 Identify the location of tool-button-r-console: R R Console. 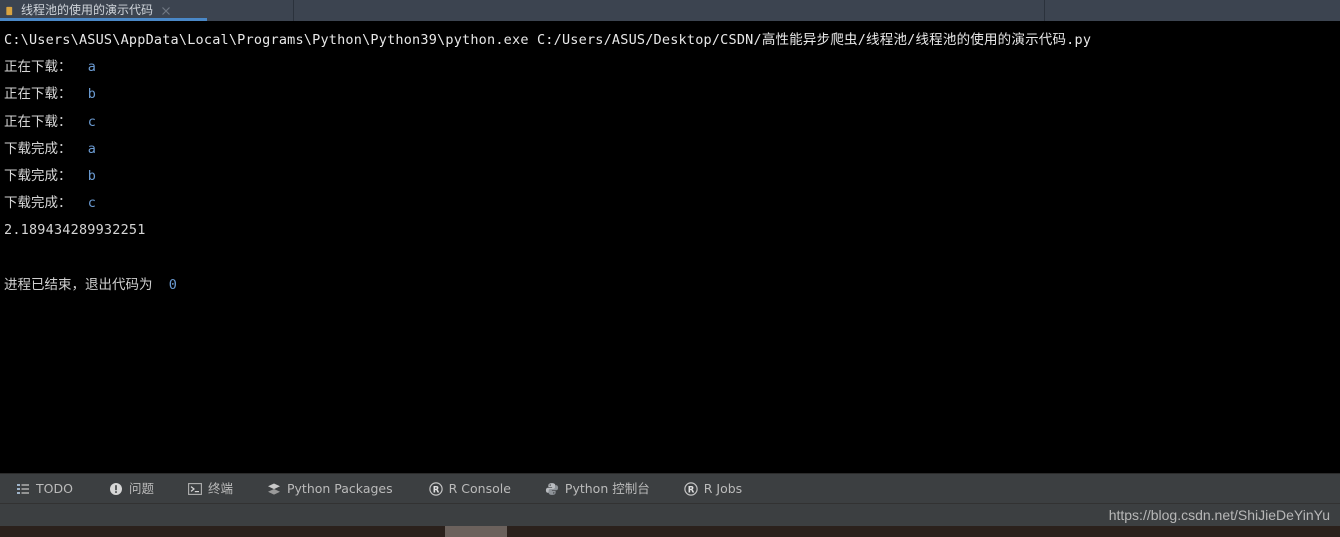
(470, 489).